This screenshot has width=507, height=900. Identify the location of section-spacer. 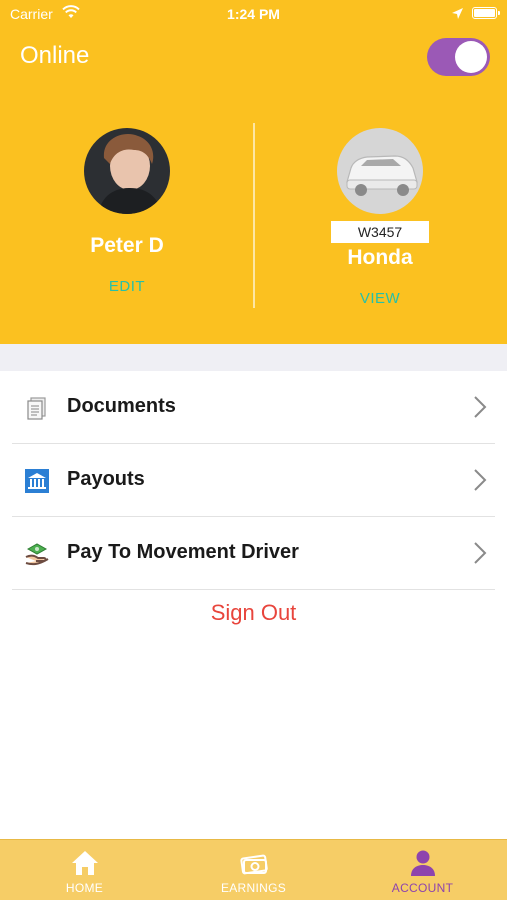
(253, 357).